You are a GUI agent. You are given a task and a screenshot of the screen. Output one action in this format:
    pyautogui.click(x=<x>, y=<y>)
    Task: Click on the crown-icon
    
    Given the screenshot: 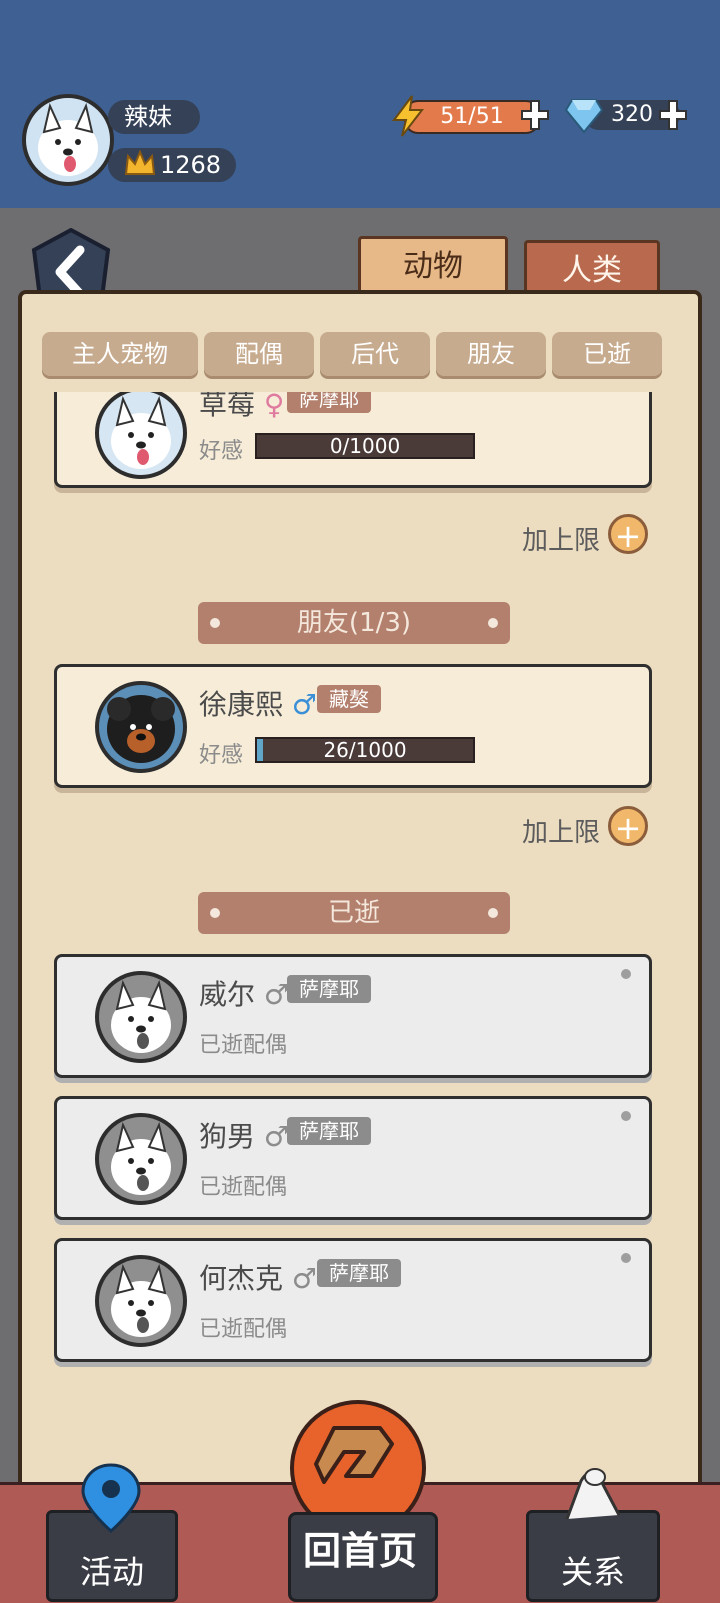 What is the action you would take?
    pyautogui.click(x=140, y=164)
    